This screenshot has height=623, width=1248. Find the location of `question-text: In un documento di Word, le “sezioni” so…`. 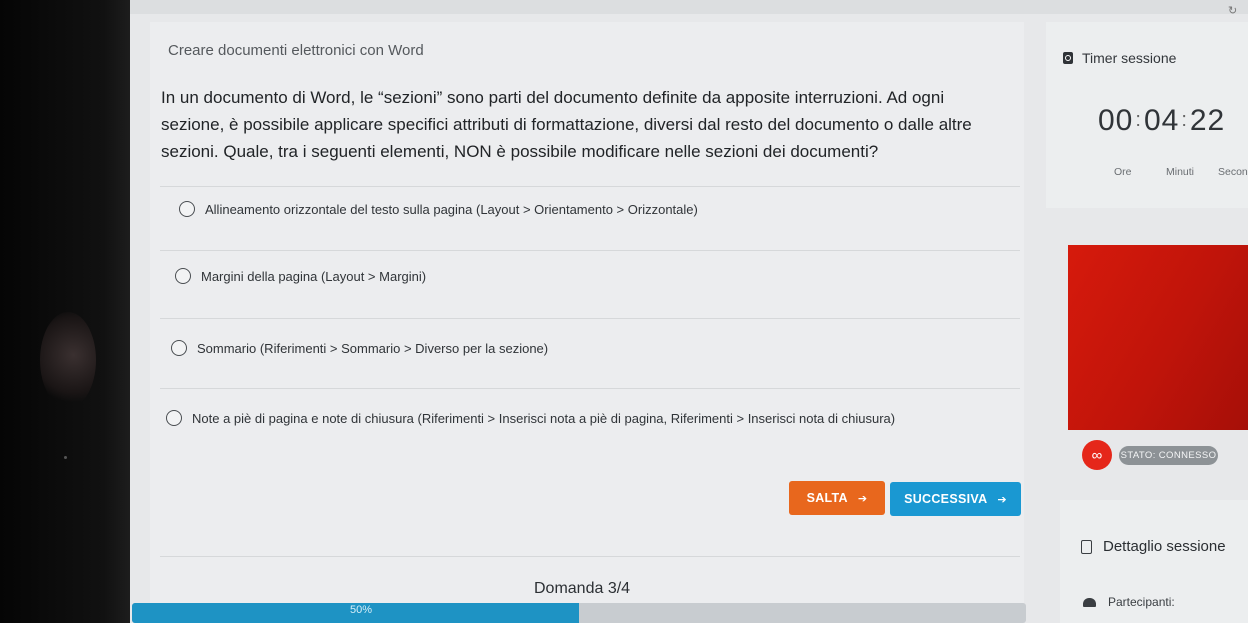

question-text: In un documento di Word, le “sezioni” so… is located at coordinates (566, 124).